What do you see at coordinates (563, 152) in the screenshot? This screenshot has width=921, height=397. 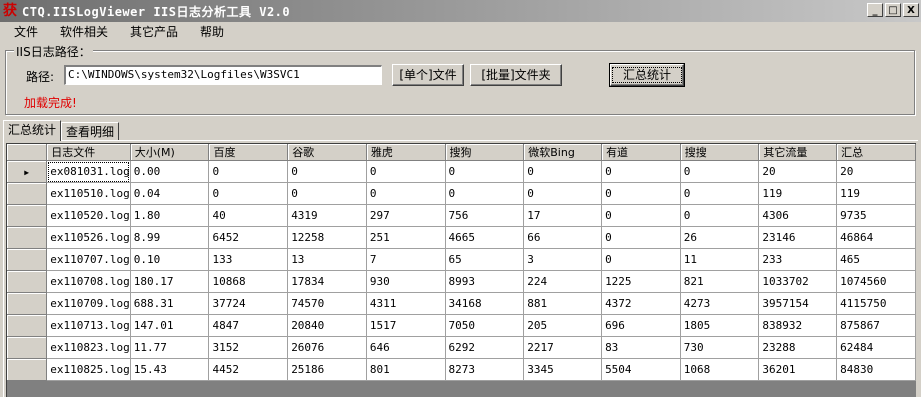 I see `col-header-bing: 微软Bing` at bounding box center [563, 152].